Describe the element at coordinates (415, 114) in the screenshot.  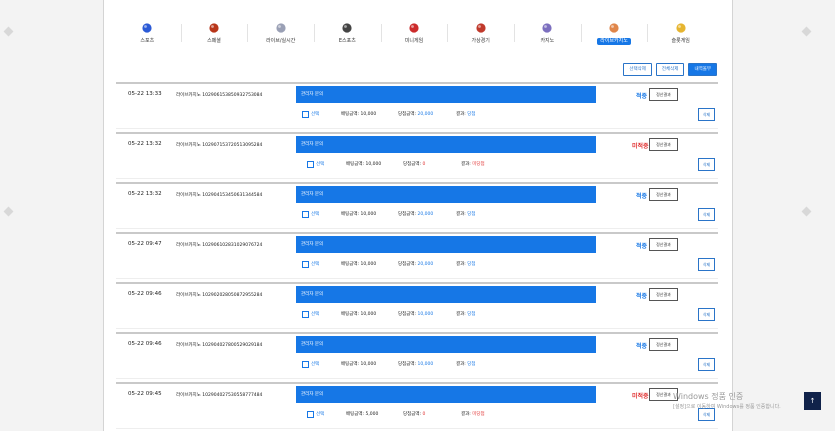
I see `win-amount: 당첨금액: 20,000` at that location.